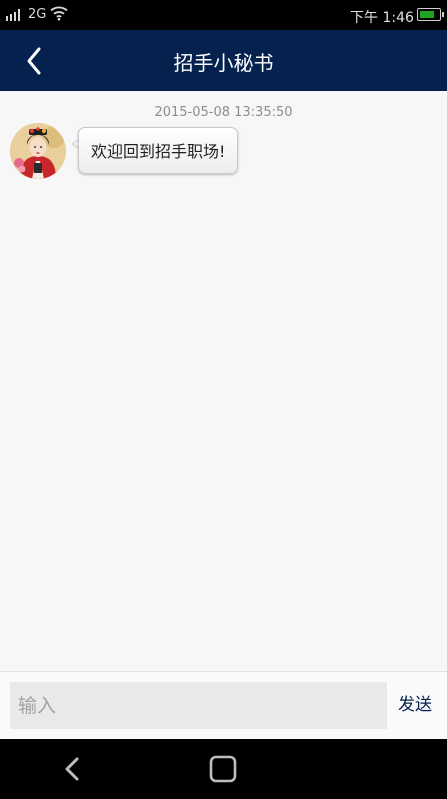 Image resolution: width=447 pixels, height=799 pixels. I want to click on system-nav-bar, so click(223, 769).